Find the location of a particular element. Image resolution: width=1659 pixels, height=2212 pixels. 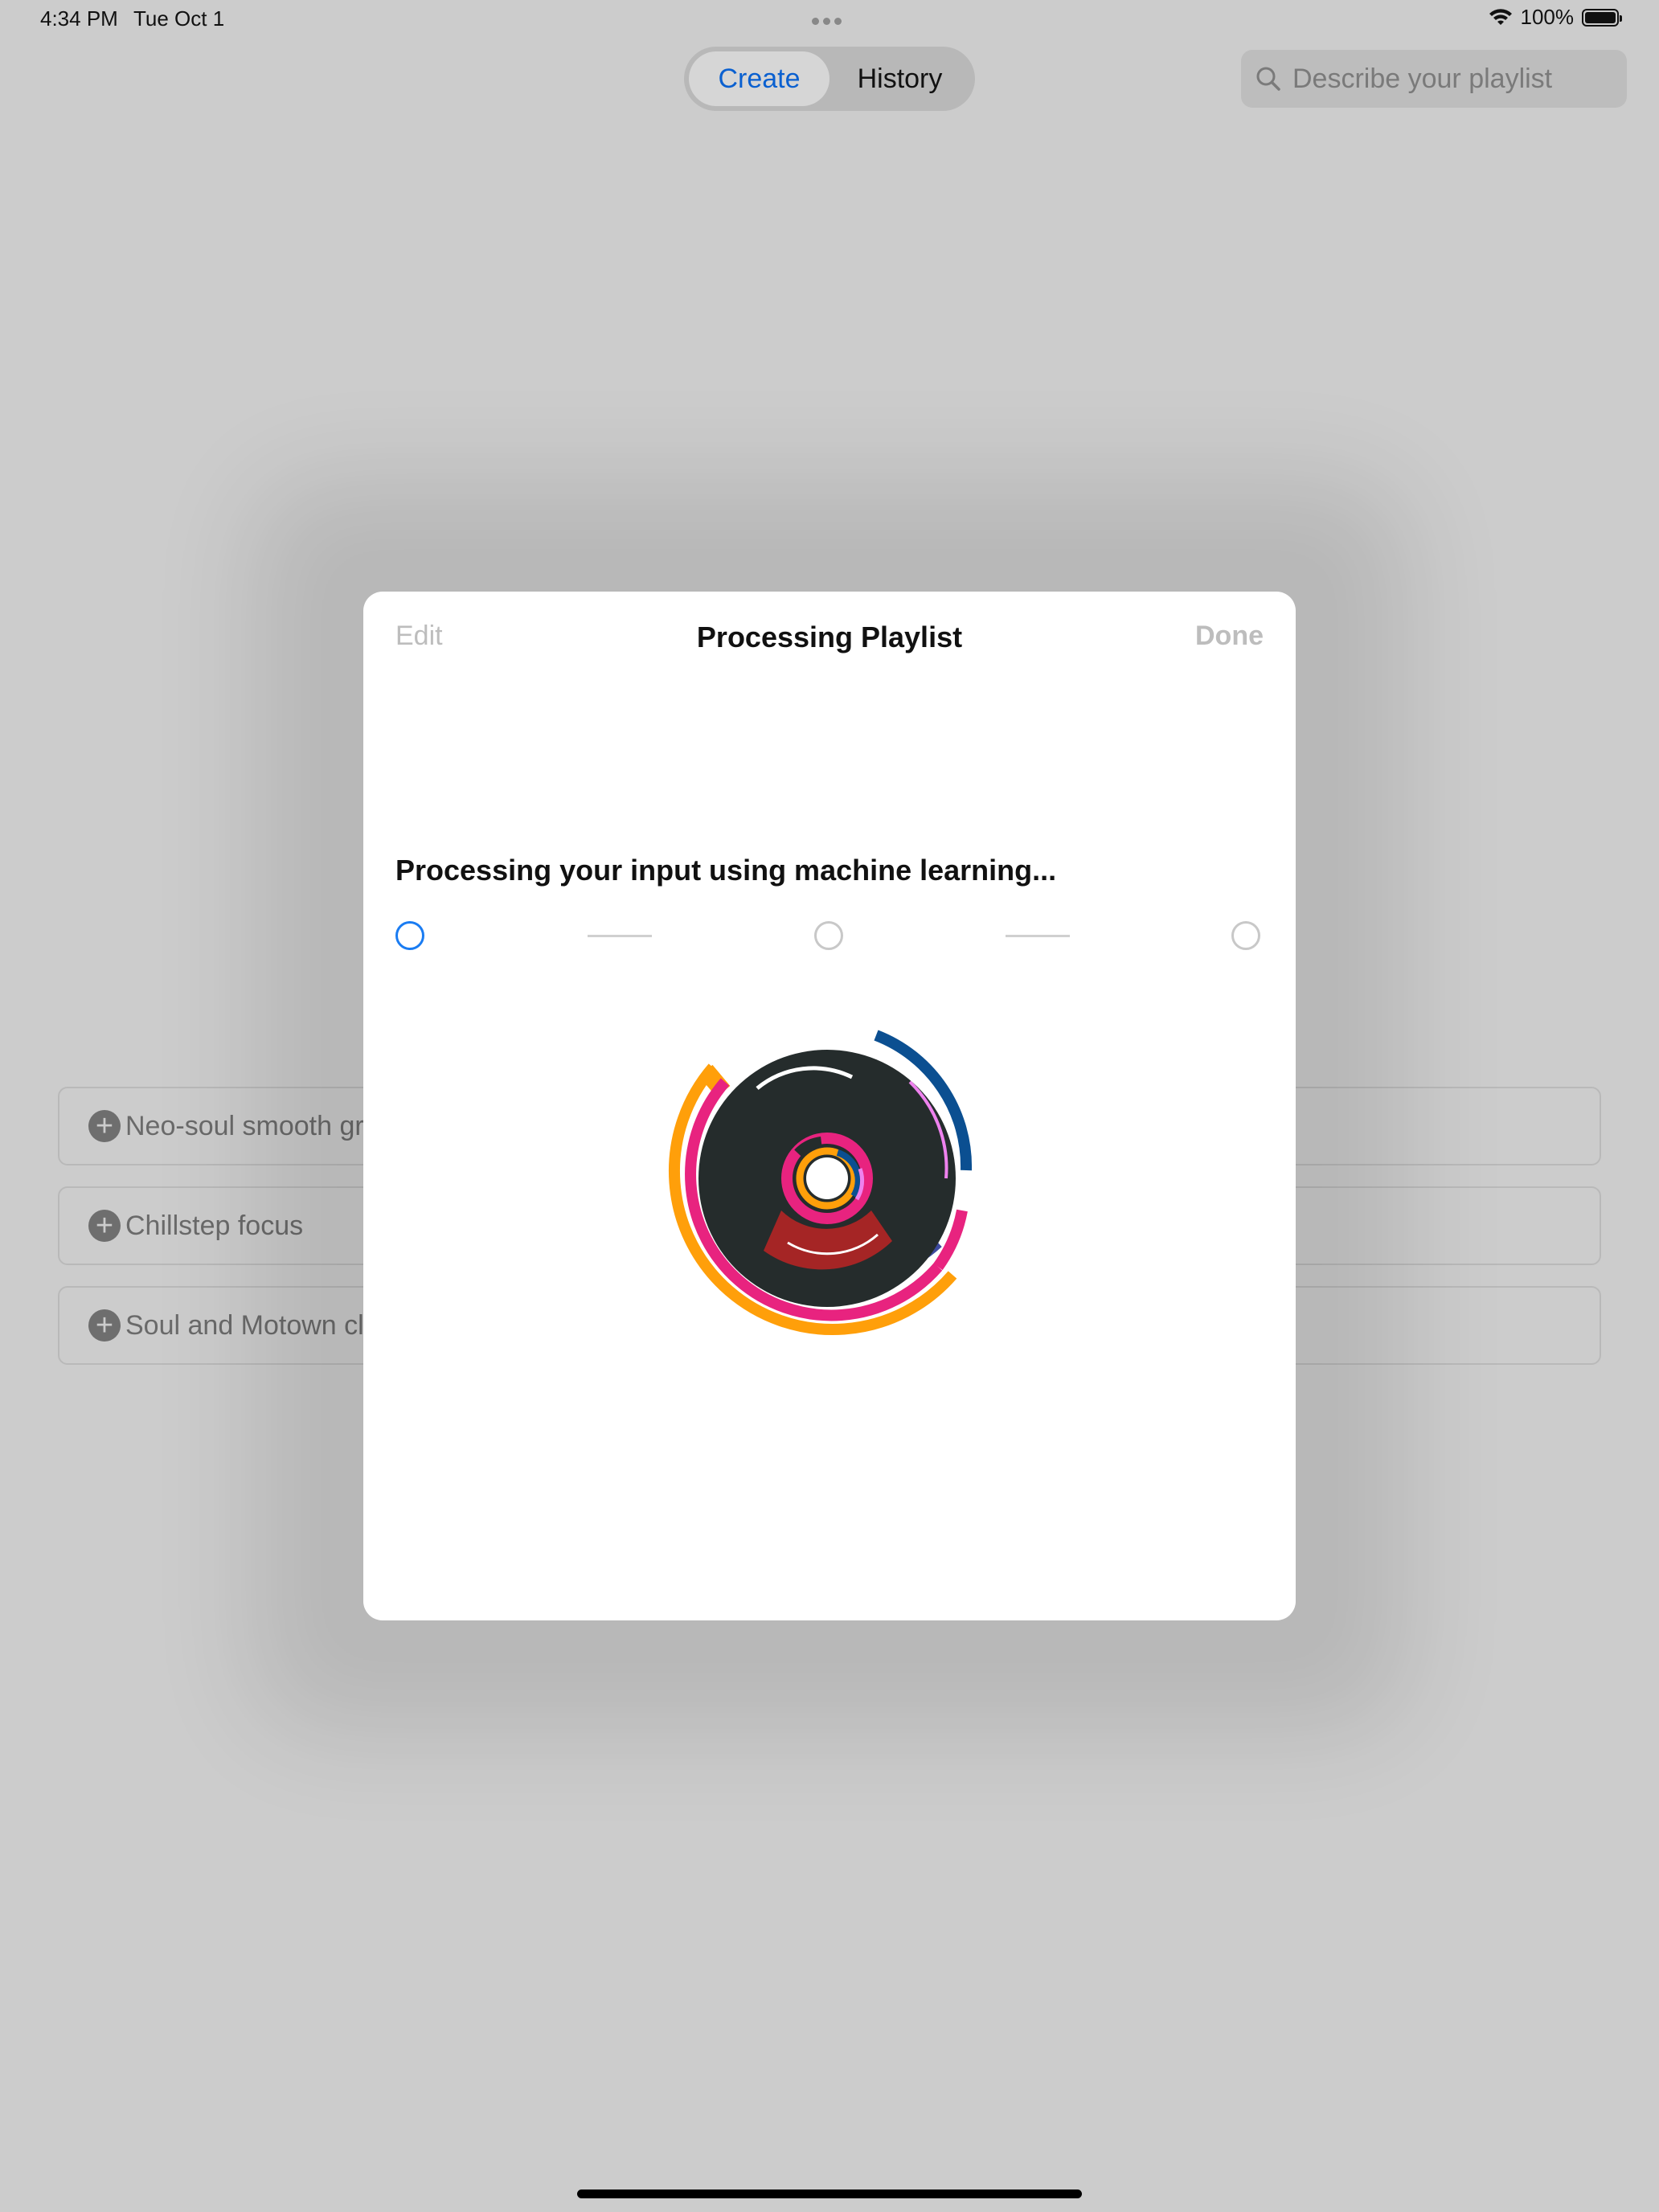

status-date: Tue Oct 1 is located at coordinates (179, 18).